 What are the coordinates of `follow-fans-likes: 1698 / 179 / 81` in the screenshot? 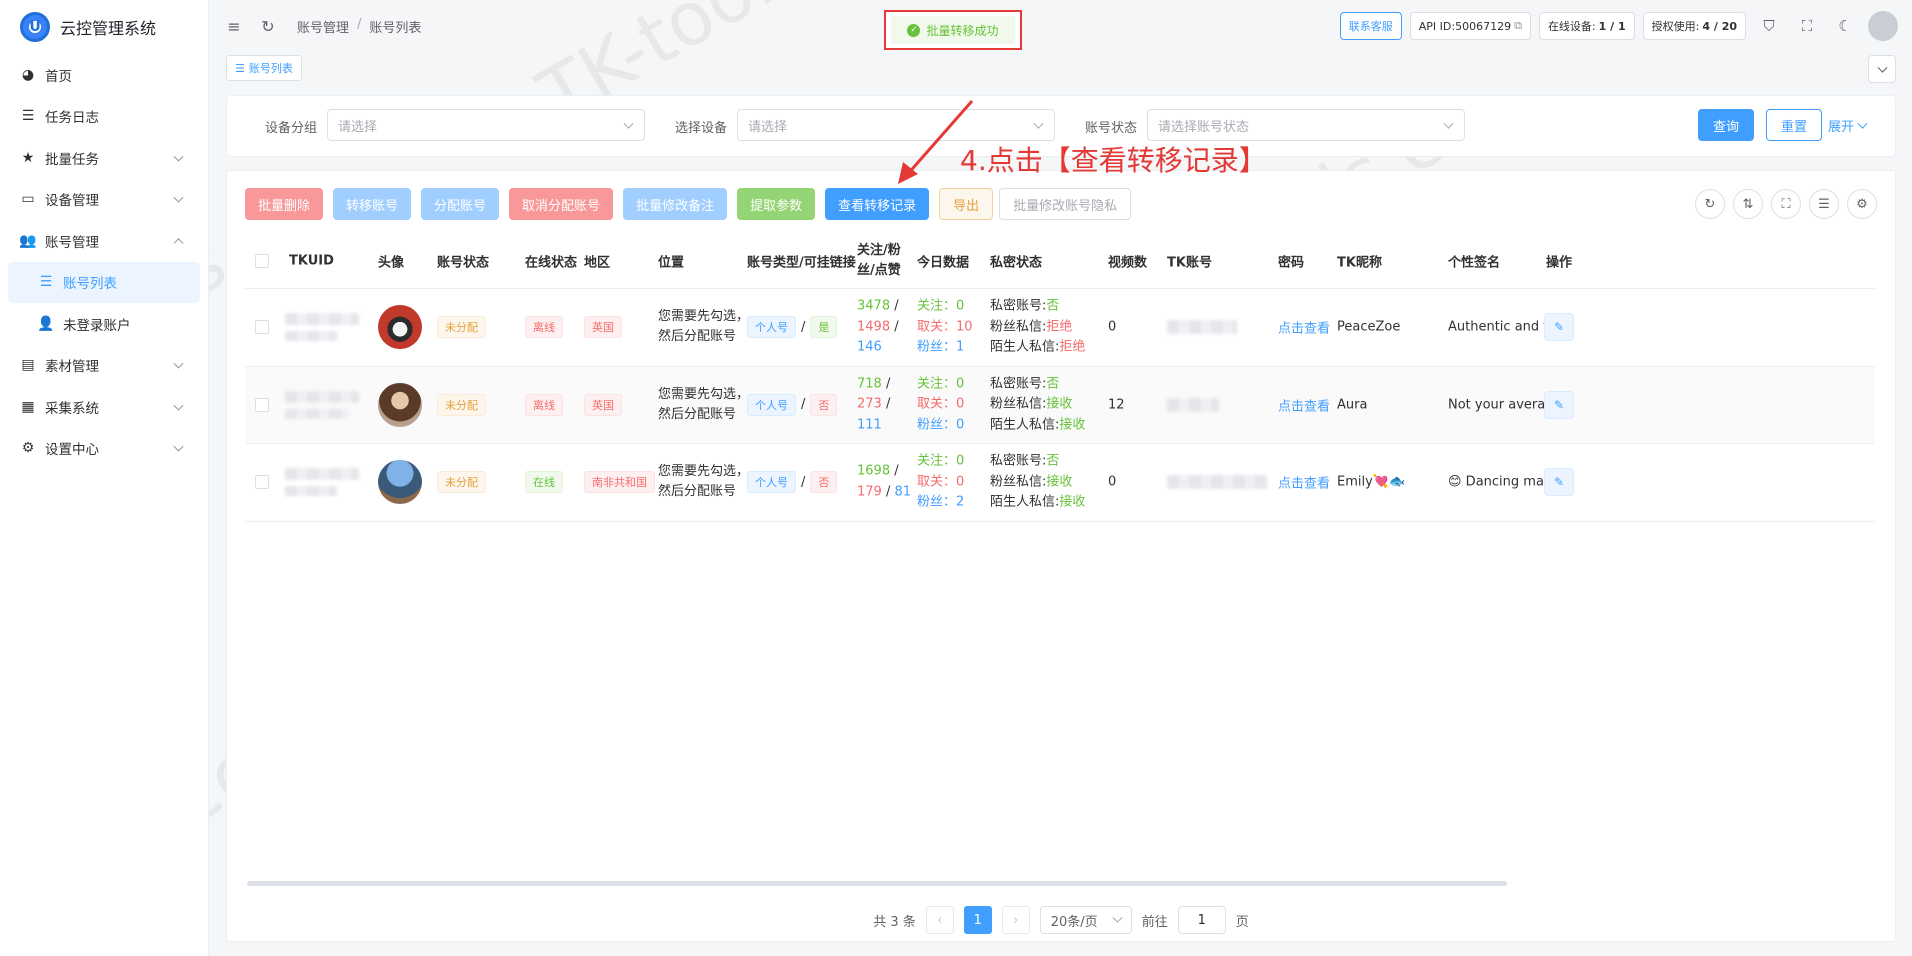 It's located at (884, 481).